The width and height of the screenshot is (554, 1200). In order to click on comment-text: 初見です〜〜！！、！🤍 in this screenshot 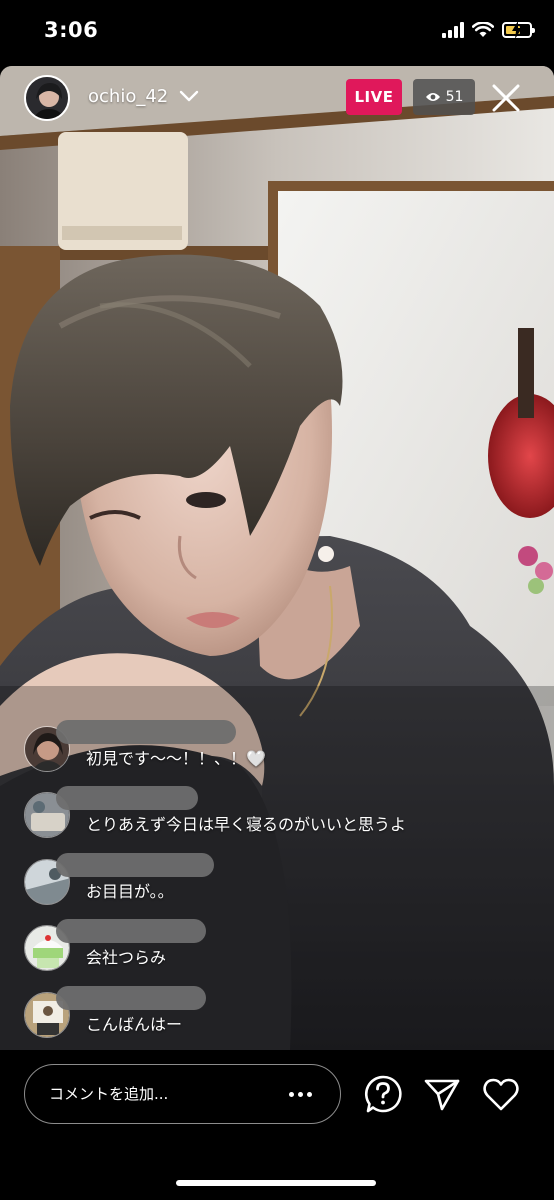, I will do `click(176, 758)`.